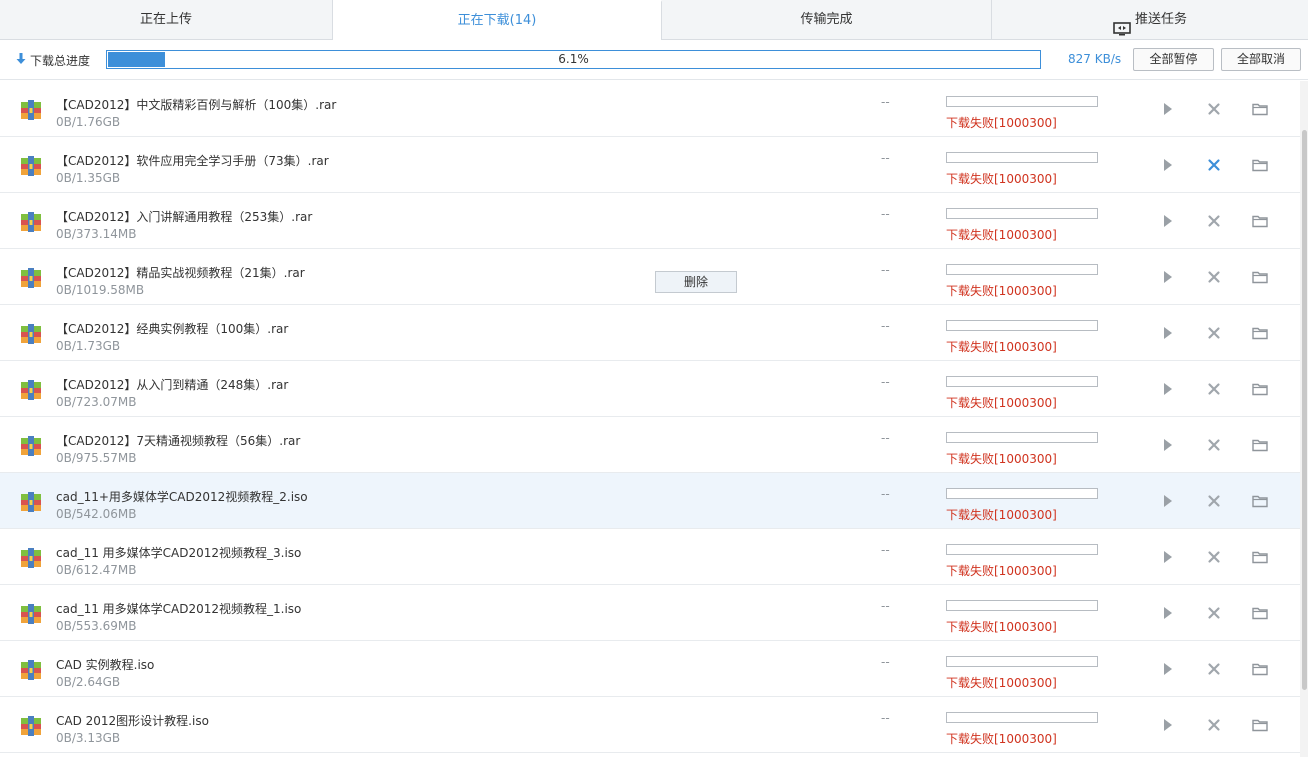 This screenshot has width=1308, height=757. What do you see at coordinates (180, 273) in the screenshot?
I see `file-name: 【CAD2012】精品实战视频教程（21集）.rar` at bounding box center [180, 273].